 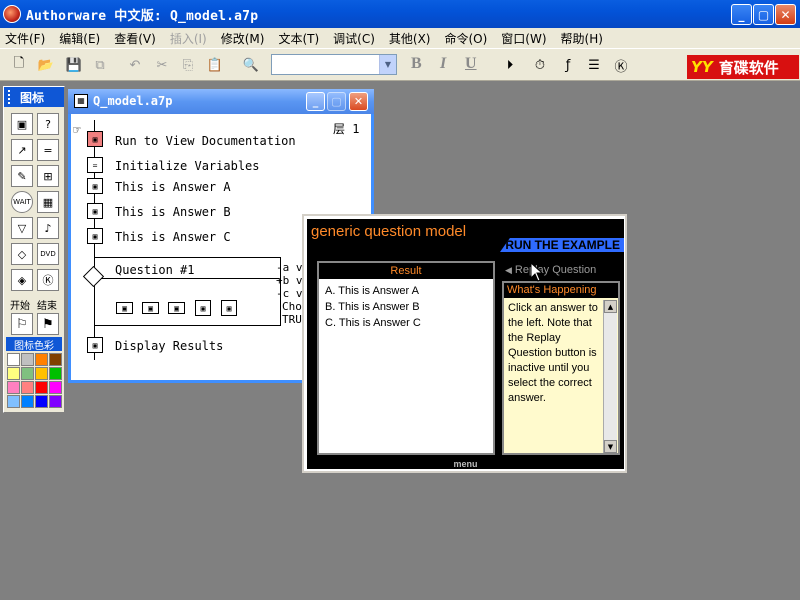 What do you see at coordinates (188, 65) in the screenshot?
I see `copy-icon: ⎘` at bounding box center [188, 65].